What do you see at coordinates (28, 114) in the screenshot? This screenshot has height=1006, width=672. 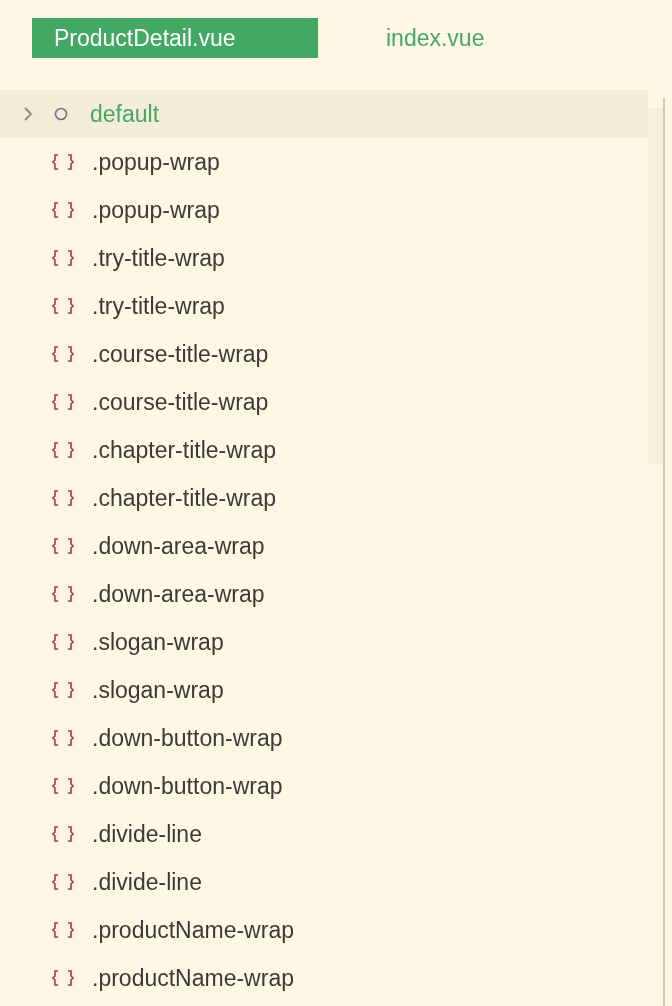 I see `chevron-icon` at bounding box center [28, 114].